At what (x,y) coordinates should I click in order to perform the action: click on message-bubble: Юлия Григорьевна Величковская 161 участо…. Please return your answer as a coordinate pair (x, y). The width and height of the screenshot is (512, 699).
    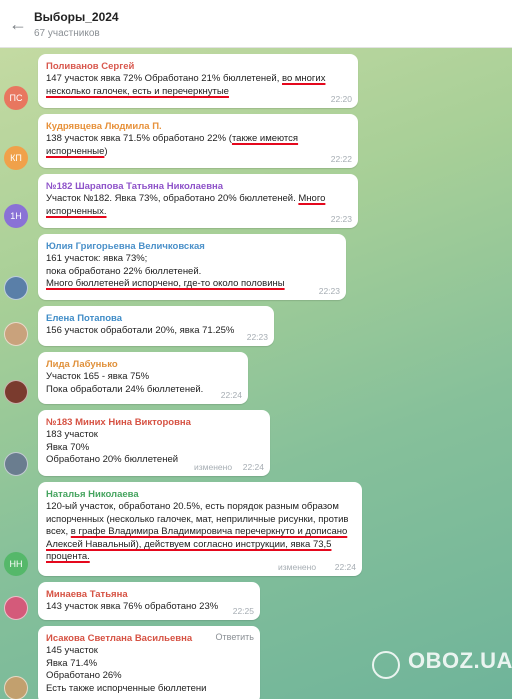
    Looking at the image, I should click on (192, 267).